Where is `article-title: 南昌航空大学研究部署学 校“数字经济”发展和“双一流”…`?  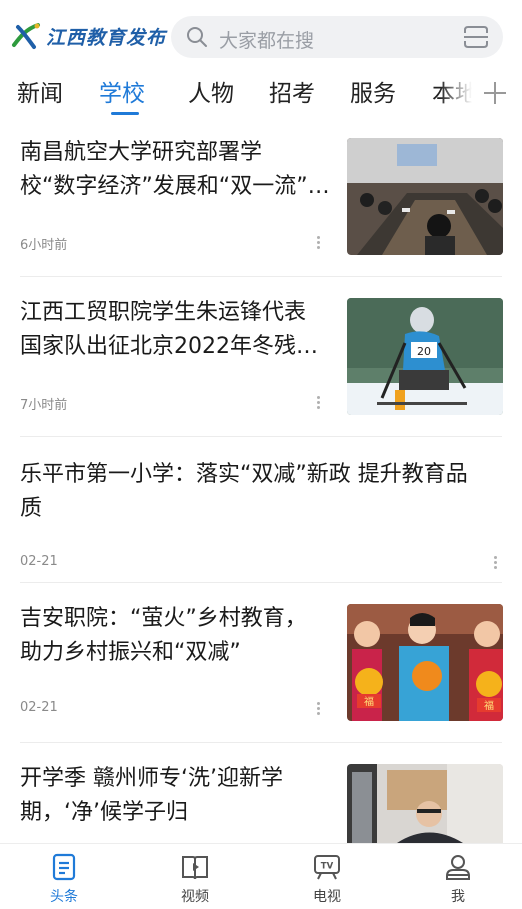 article-title: 南昌航空大学研究部署学 校“数字经济”发展和“双一流”… is located at coordinates (175, 169).